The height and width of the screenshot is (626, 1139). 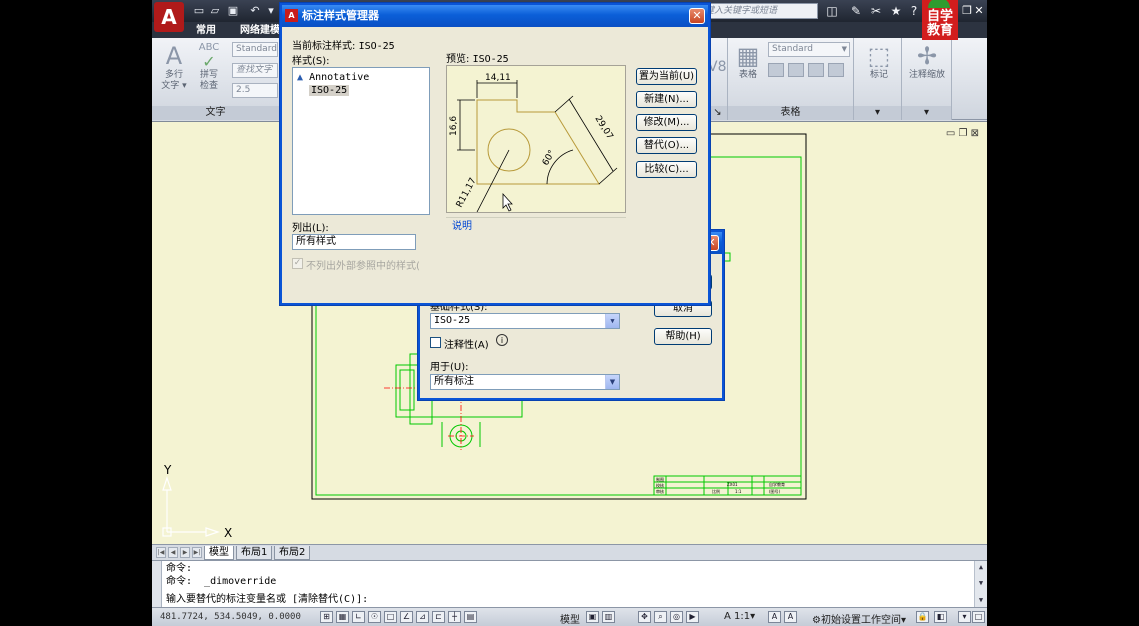 I want to click on workspace-value: 初始设置工作空间, so click(x=860, y=620).